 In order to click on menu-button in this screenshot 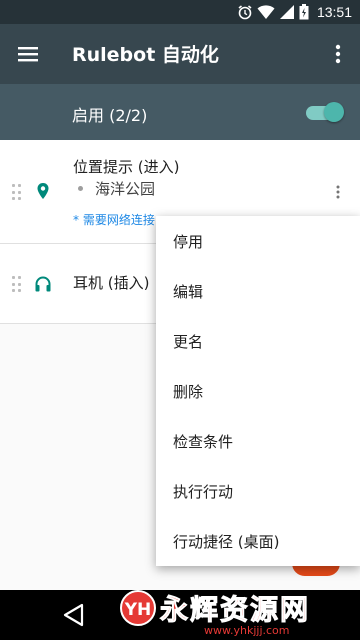, I will do `click(28, 54)`.